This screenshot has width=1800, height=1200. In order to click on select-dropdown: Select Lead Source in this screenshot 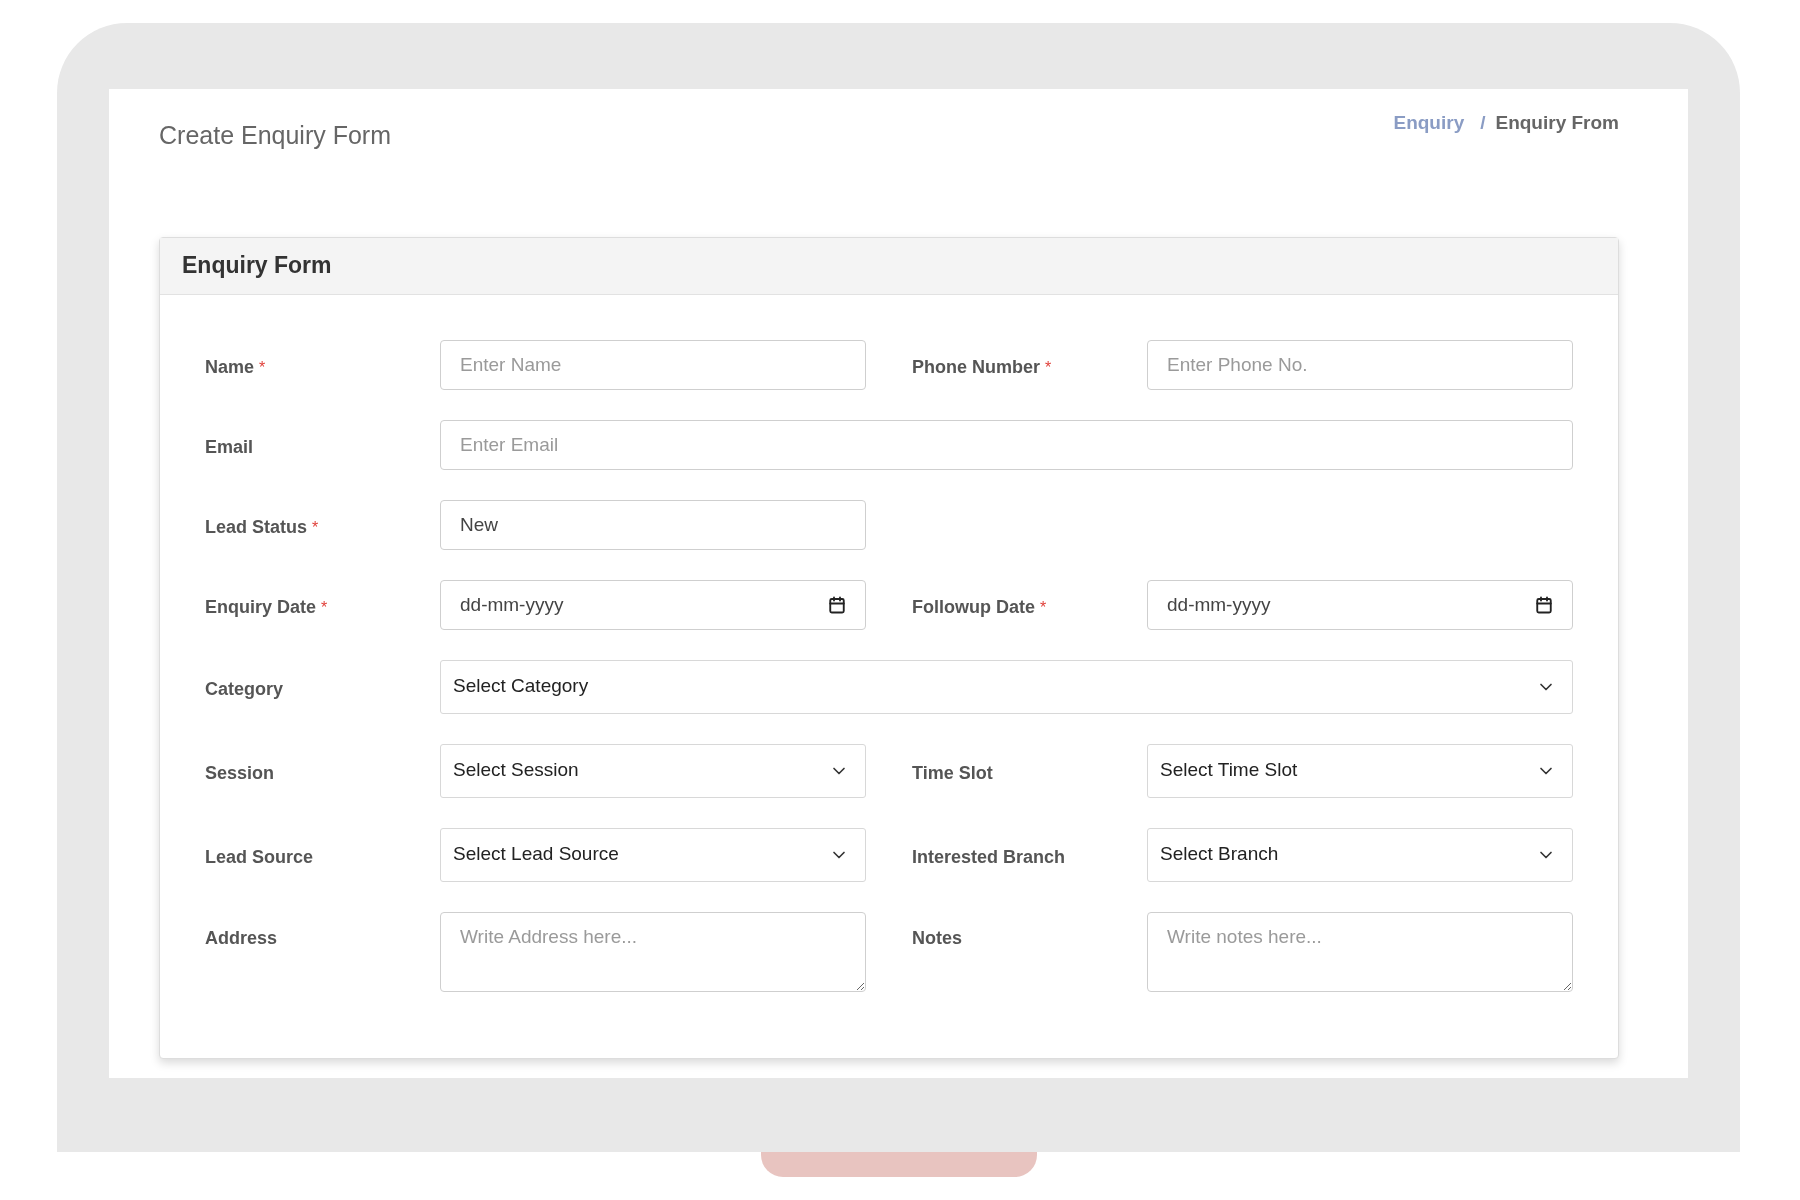, I will do `click(653, 854)`.